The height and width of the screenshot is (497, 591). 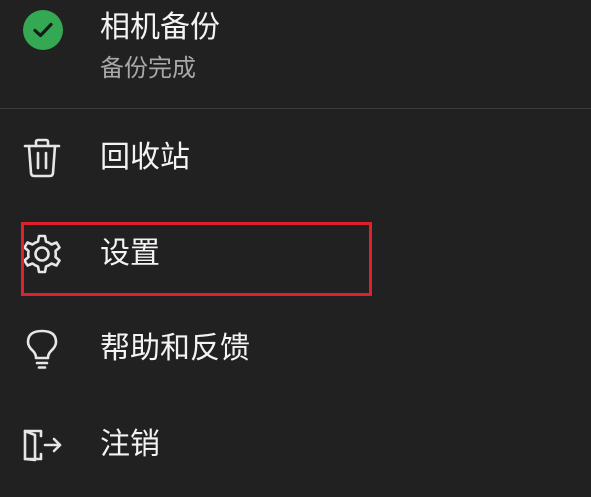 I want to click on camera-backup-status: 备份完成, so click(x=148, y=68).